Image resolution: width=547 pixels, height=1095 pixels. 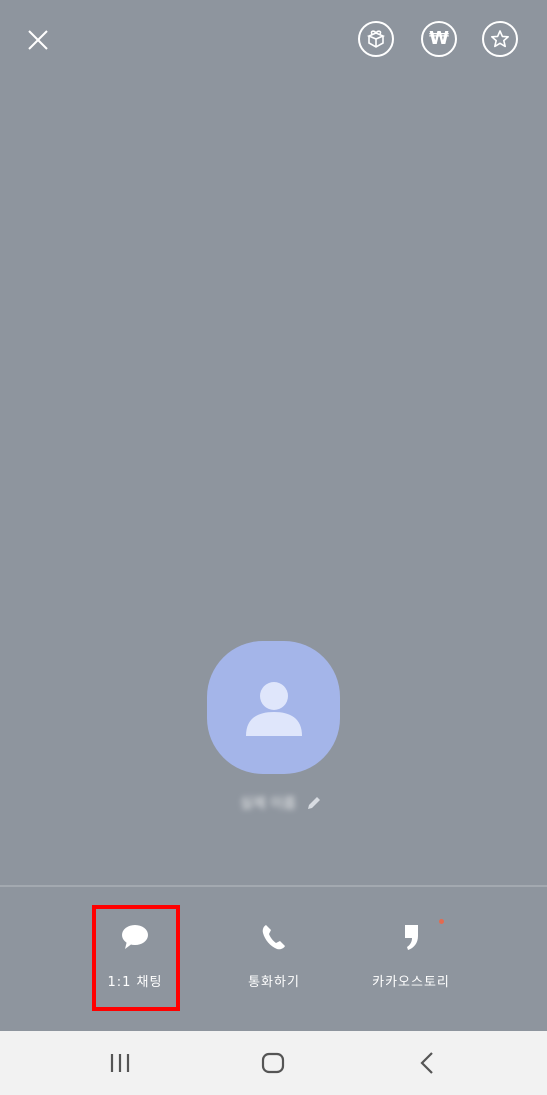 I want to click on payment-button: ₩, so click(x=439, y=39).